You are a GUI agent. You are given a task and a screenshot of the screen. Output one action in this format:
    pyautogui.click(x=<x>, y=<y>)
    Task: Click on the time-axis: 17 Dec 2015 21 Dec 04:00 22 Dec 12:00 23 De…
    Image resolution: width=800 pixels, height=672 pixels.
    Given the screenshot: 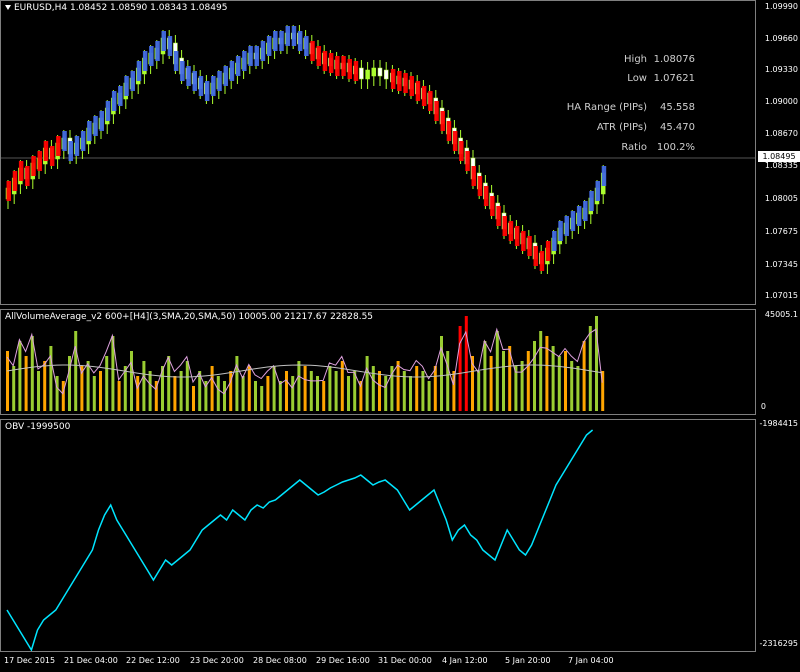 What is the action you would take?
    pyautogui.click(x=378, y=662)
    